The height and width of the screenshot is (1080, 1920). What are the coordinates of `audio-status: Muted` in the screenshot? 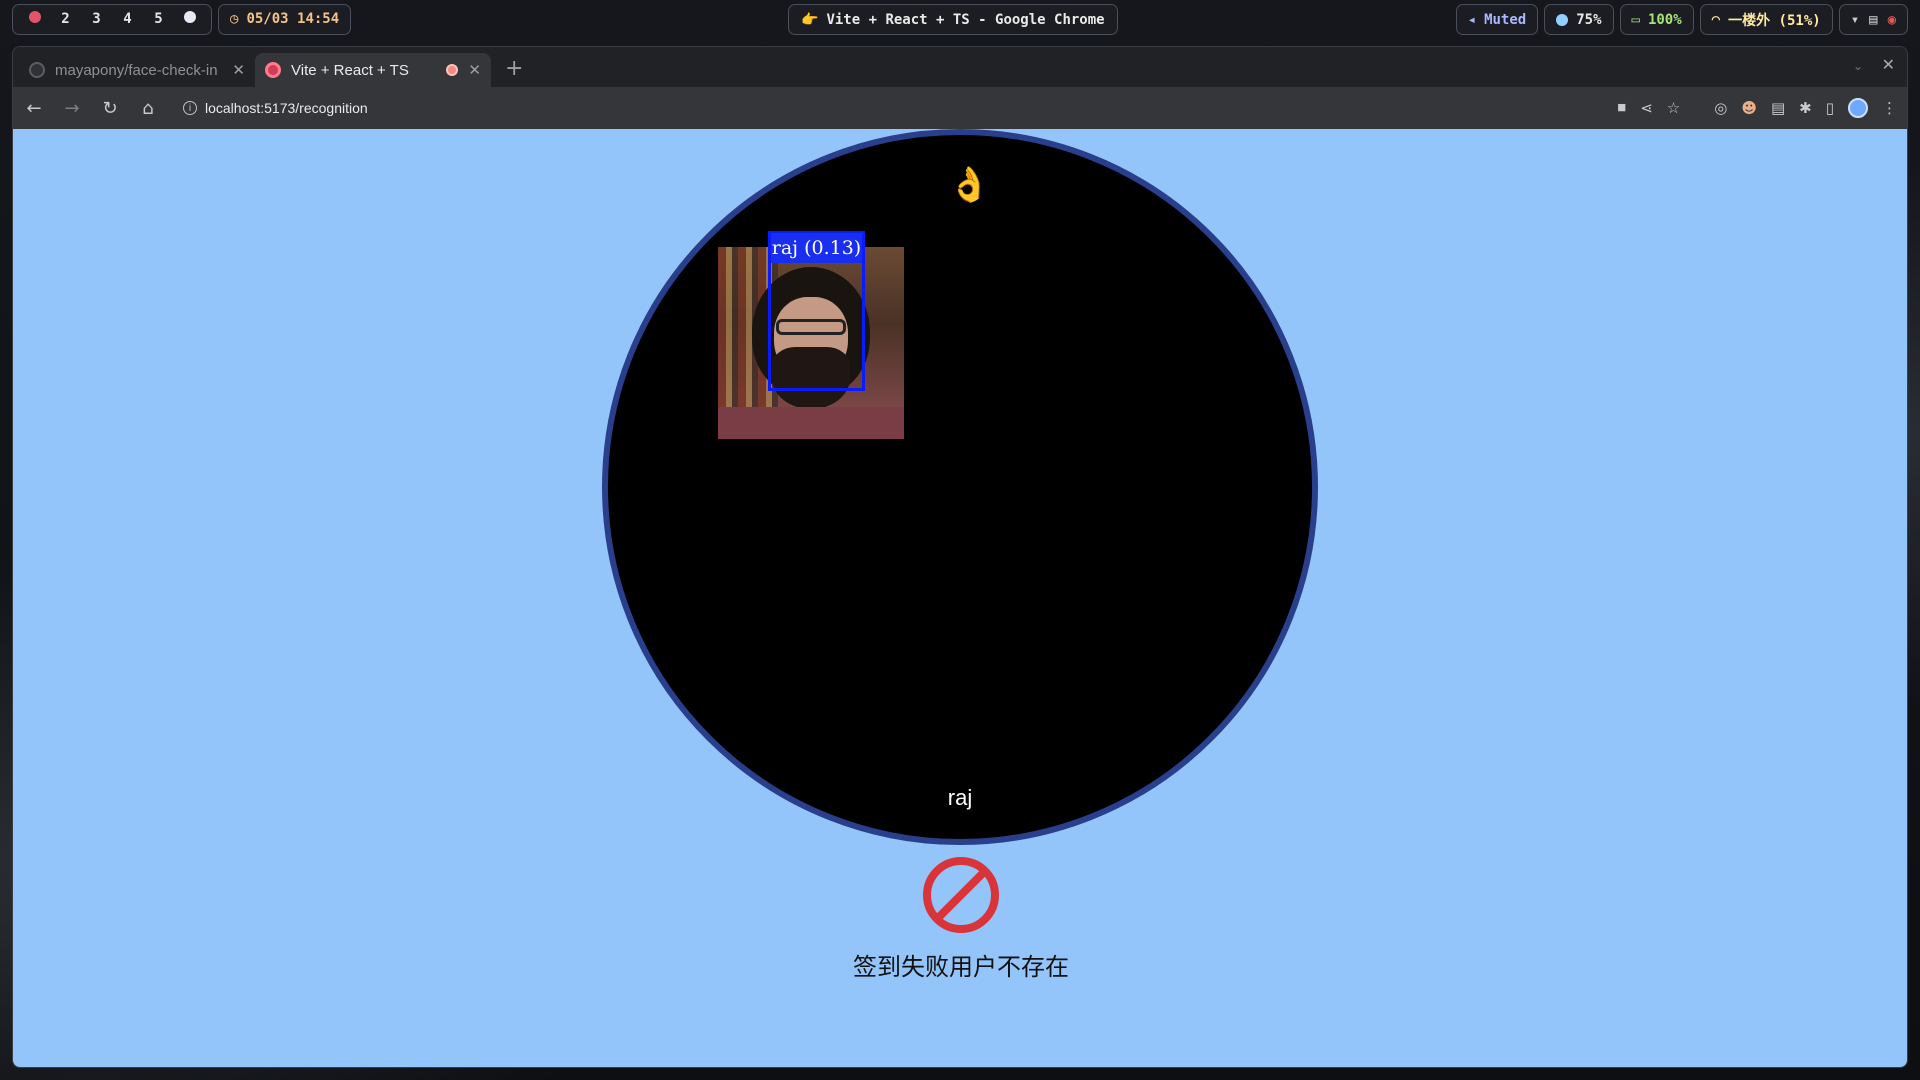 It's located at (1505, 19).